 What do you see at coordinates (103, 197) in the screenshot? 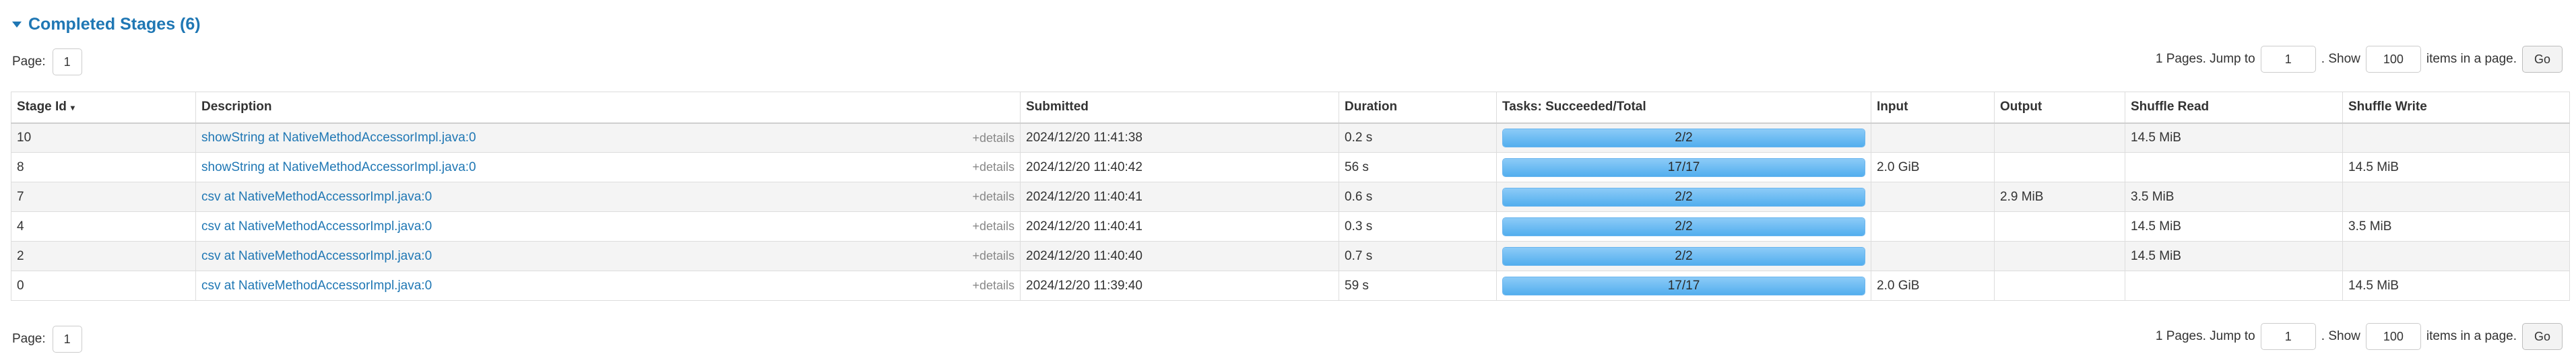
I see `stage-id-cell: 7` at bounding box center [103, 197].